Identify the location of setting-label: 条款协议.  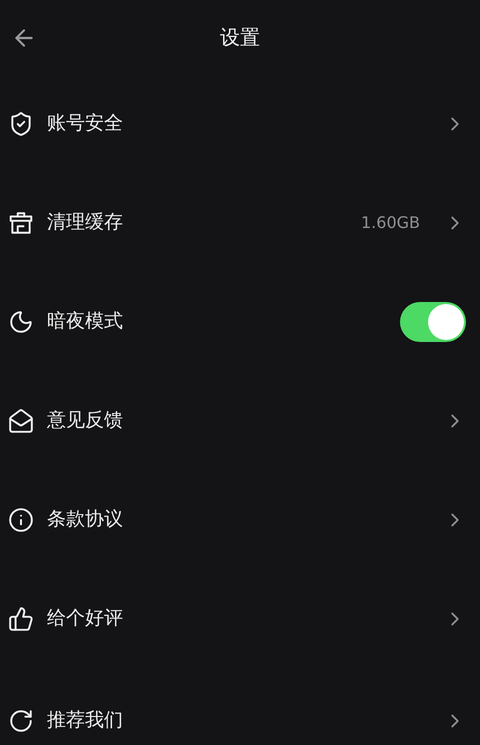
(85, 519).